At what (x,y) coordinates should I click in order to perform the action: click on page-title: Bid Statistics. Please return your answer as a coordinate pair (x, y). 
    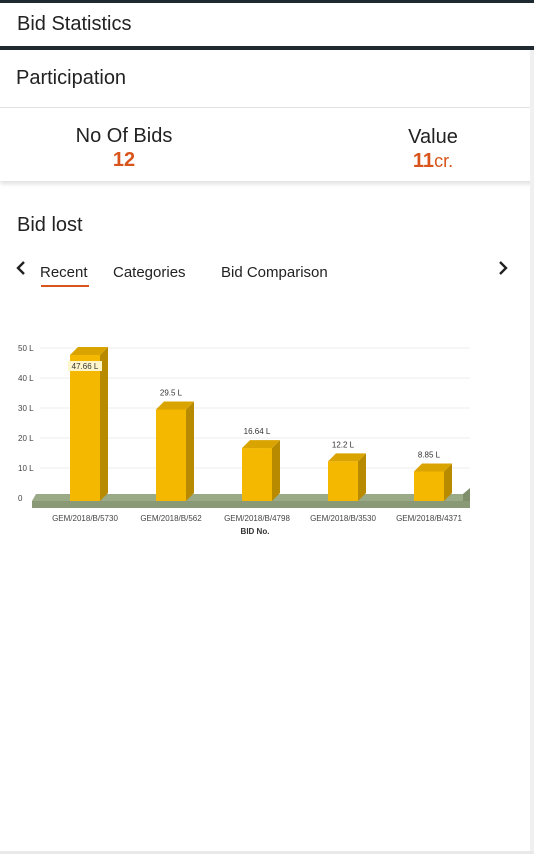
    Looking at the image, I should click on (74, 24).